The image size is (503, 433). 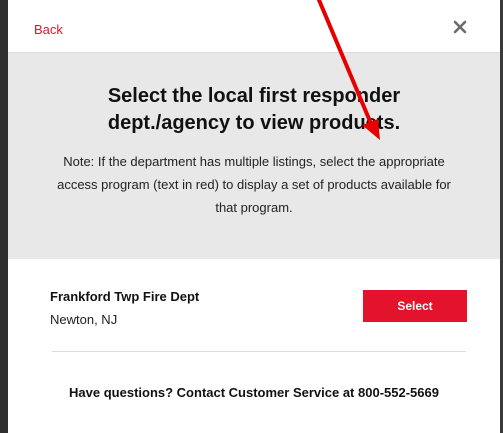 What do you see at coordinates (84, 319) in the screenshot?
I see `department-location: Newton, NJ` at bounding box center [84, 319].